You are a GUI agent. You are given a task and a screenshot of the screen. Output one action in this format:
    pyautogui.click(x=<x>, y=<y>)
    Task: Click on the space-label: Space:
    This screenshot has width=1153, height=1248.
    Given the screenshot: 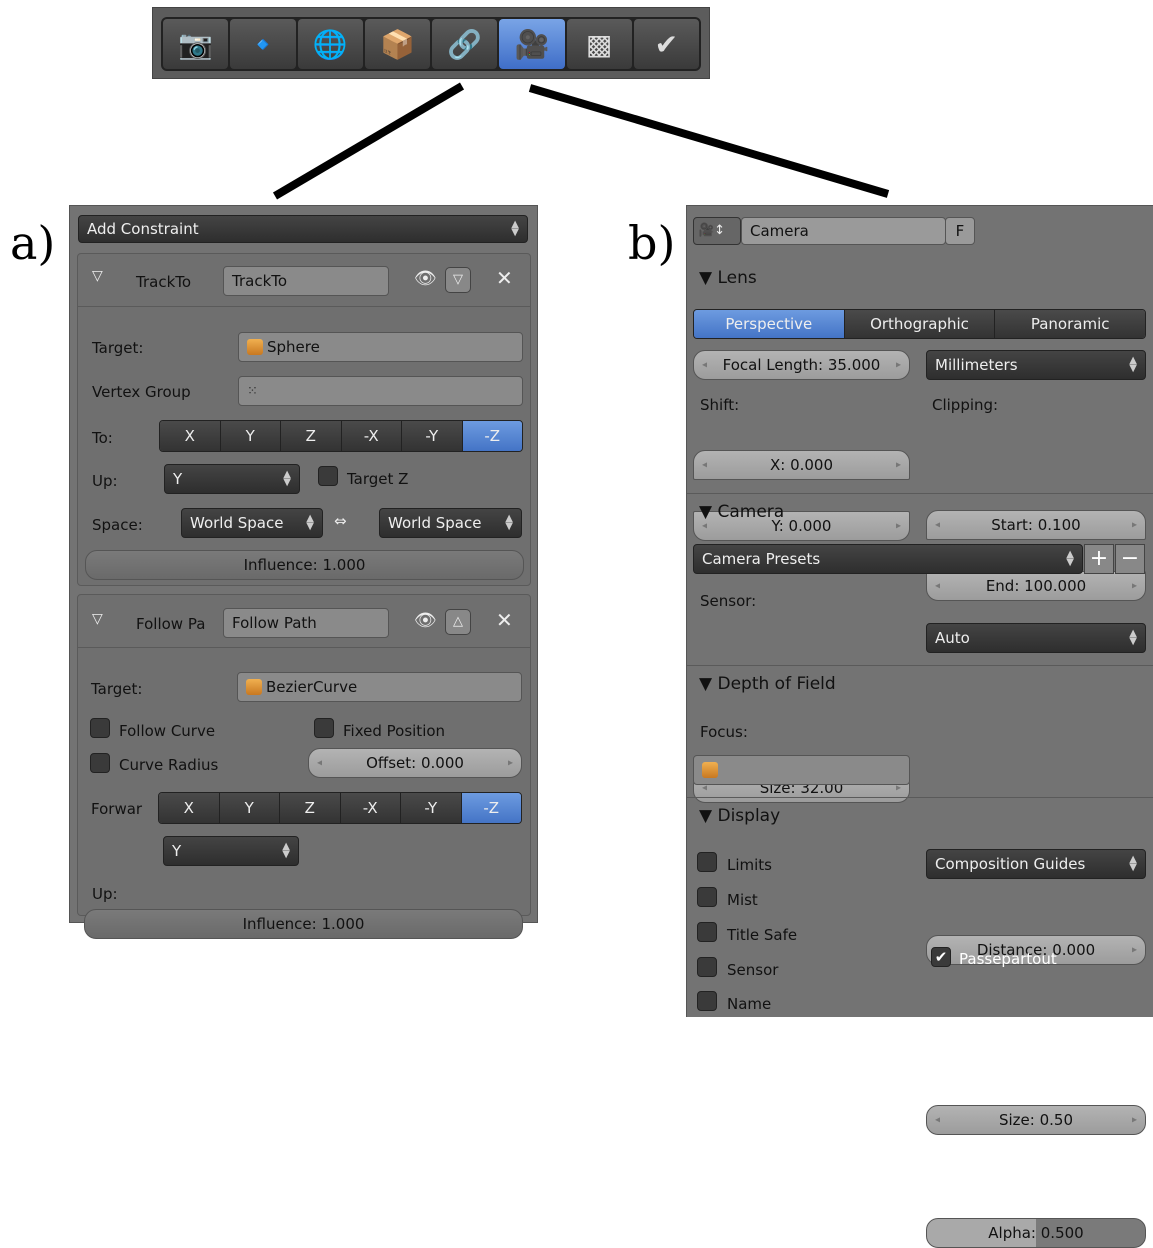 What is the action you would take?
    pyautogui.click(x=117, y=525)
    